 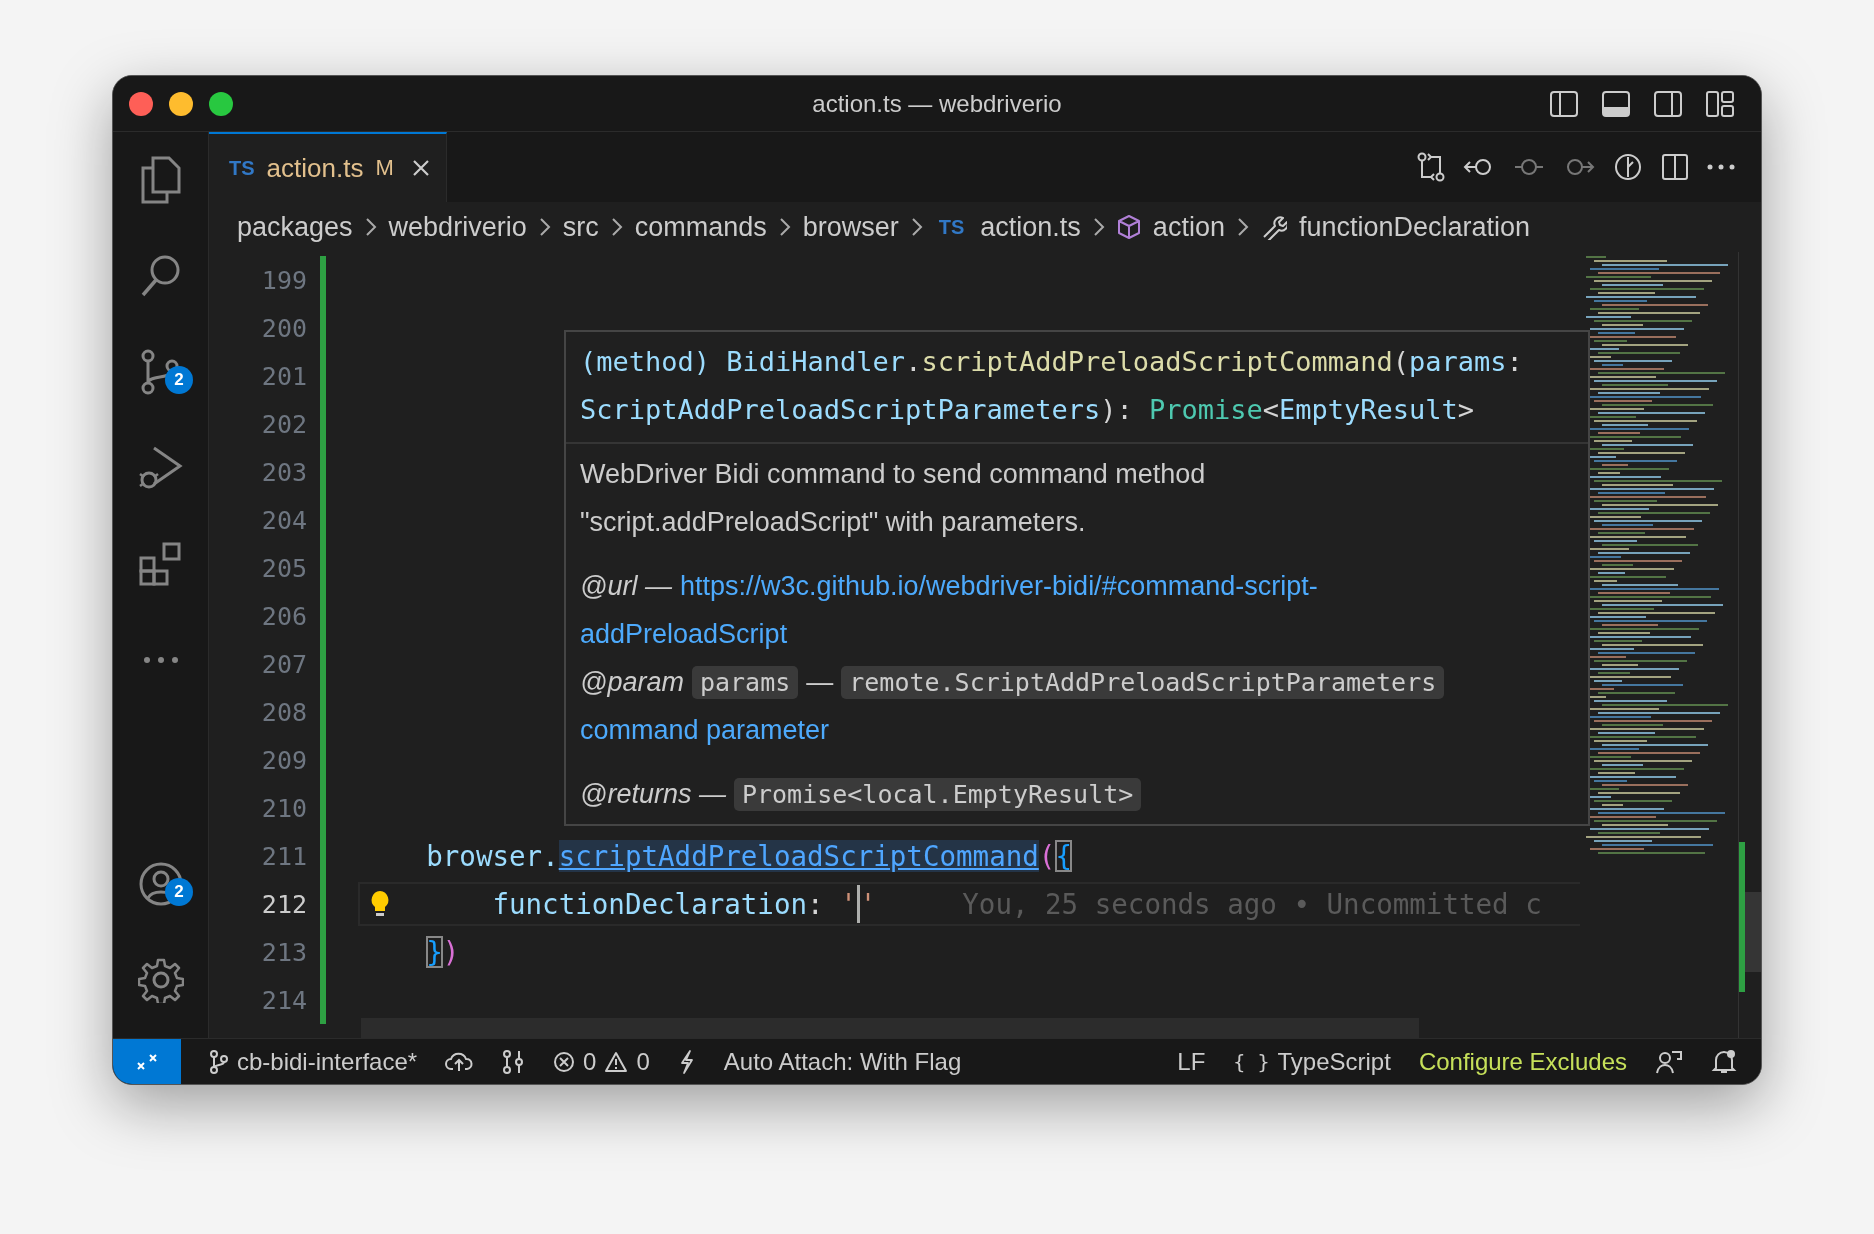 I want to click on line-number: 201, so click(x=283, y=376).